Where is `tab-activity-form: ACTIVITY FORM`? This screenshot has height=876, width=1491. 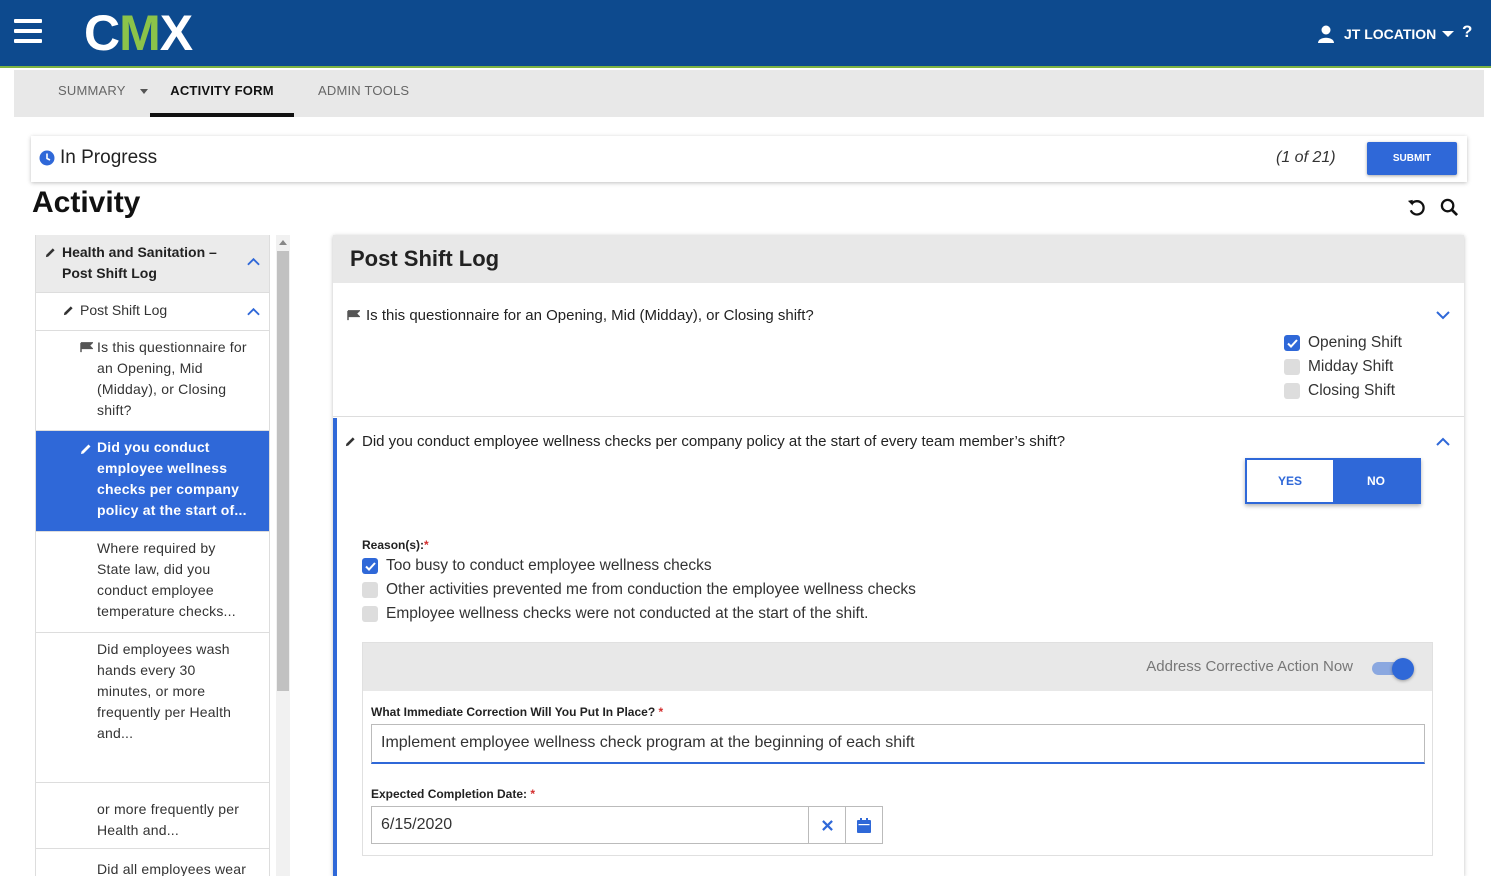
tab-activity-form: ACTIVITY FORM is located at coordinates (222, 93).